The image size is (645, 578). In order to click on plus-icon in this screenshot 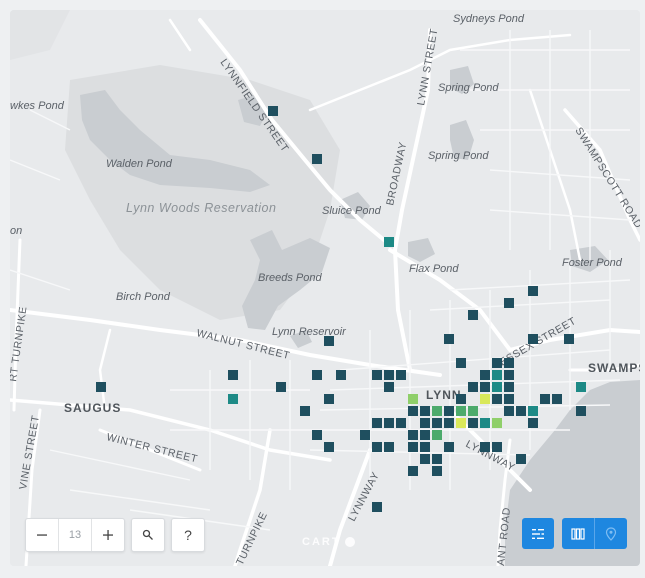, I will do `click(108, 535)`.